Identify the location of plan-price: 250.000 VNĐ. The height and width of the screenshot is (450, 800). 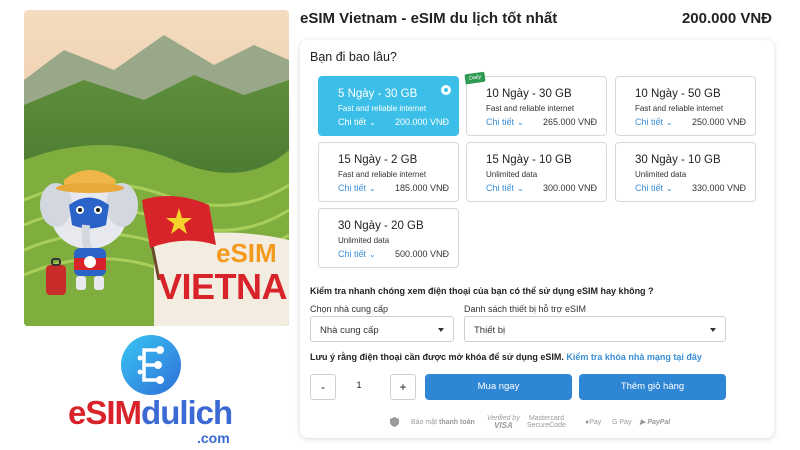
(718, 122).